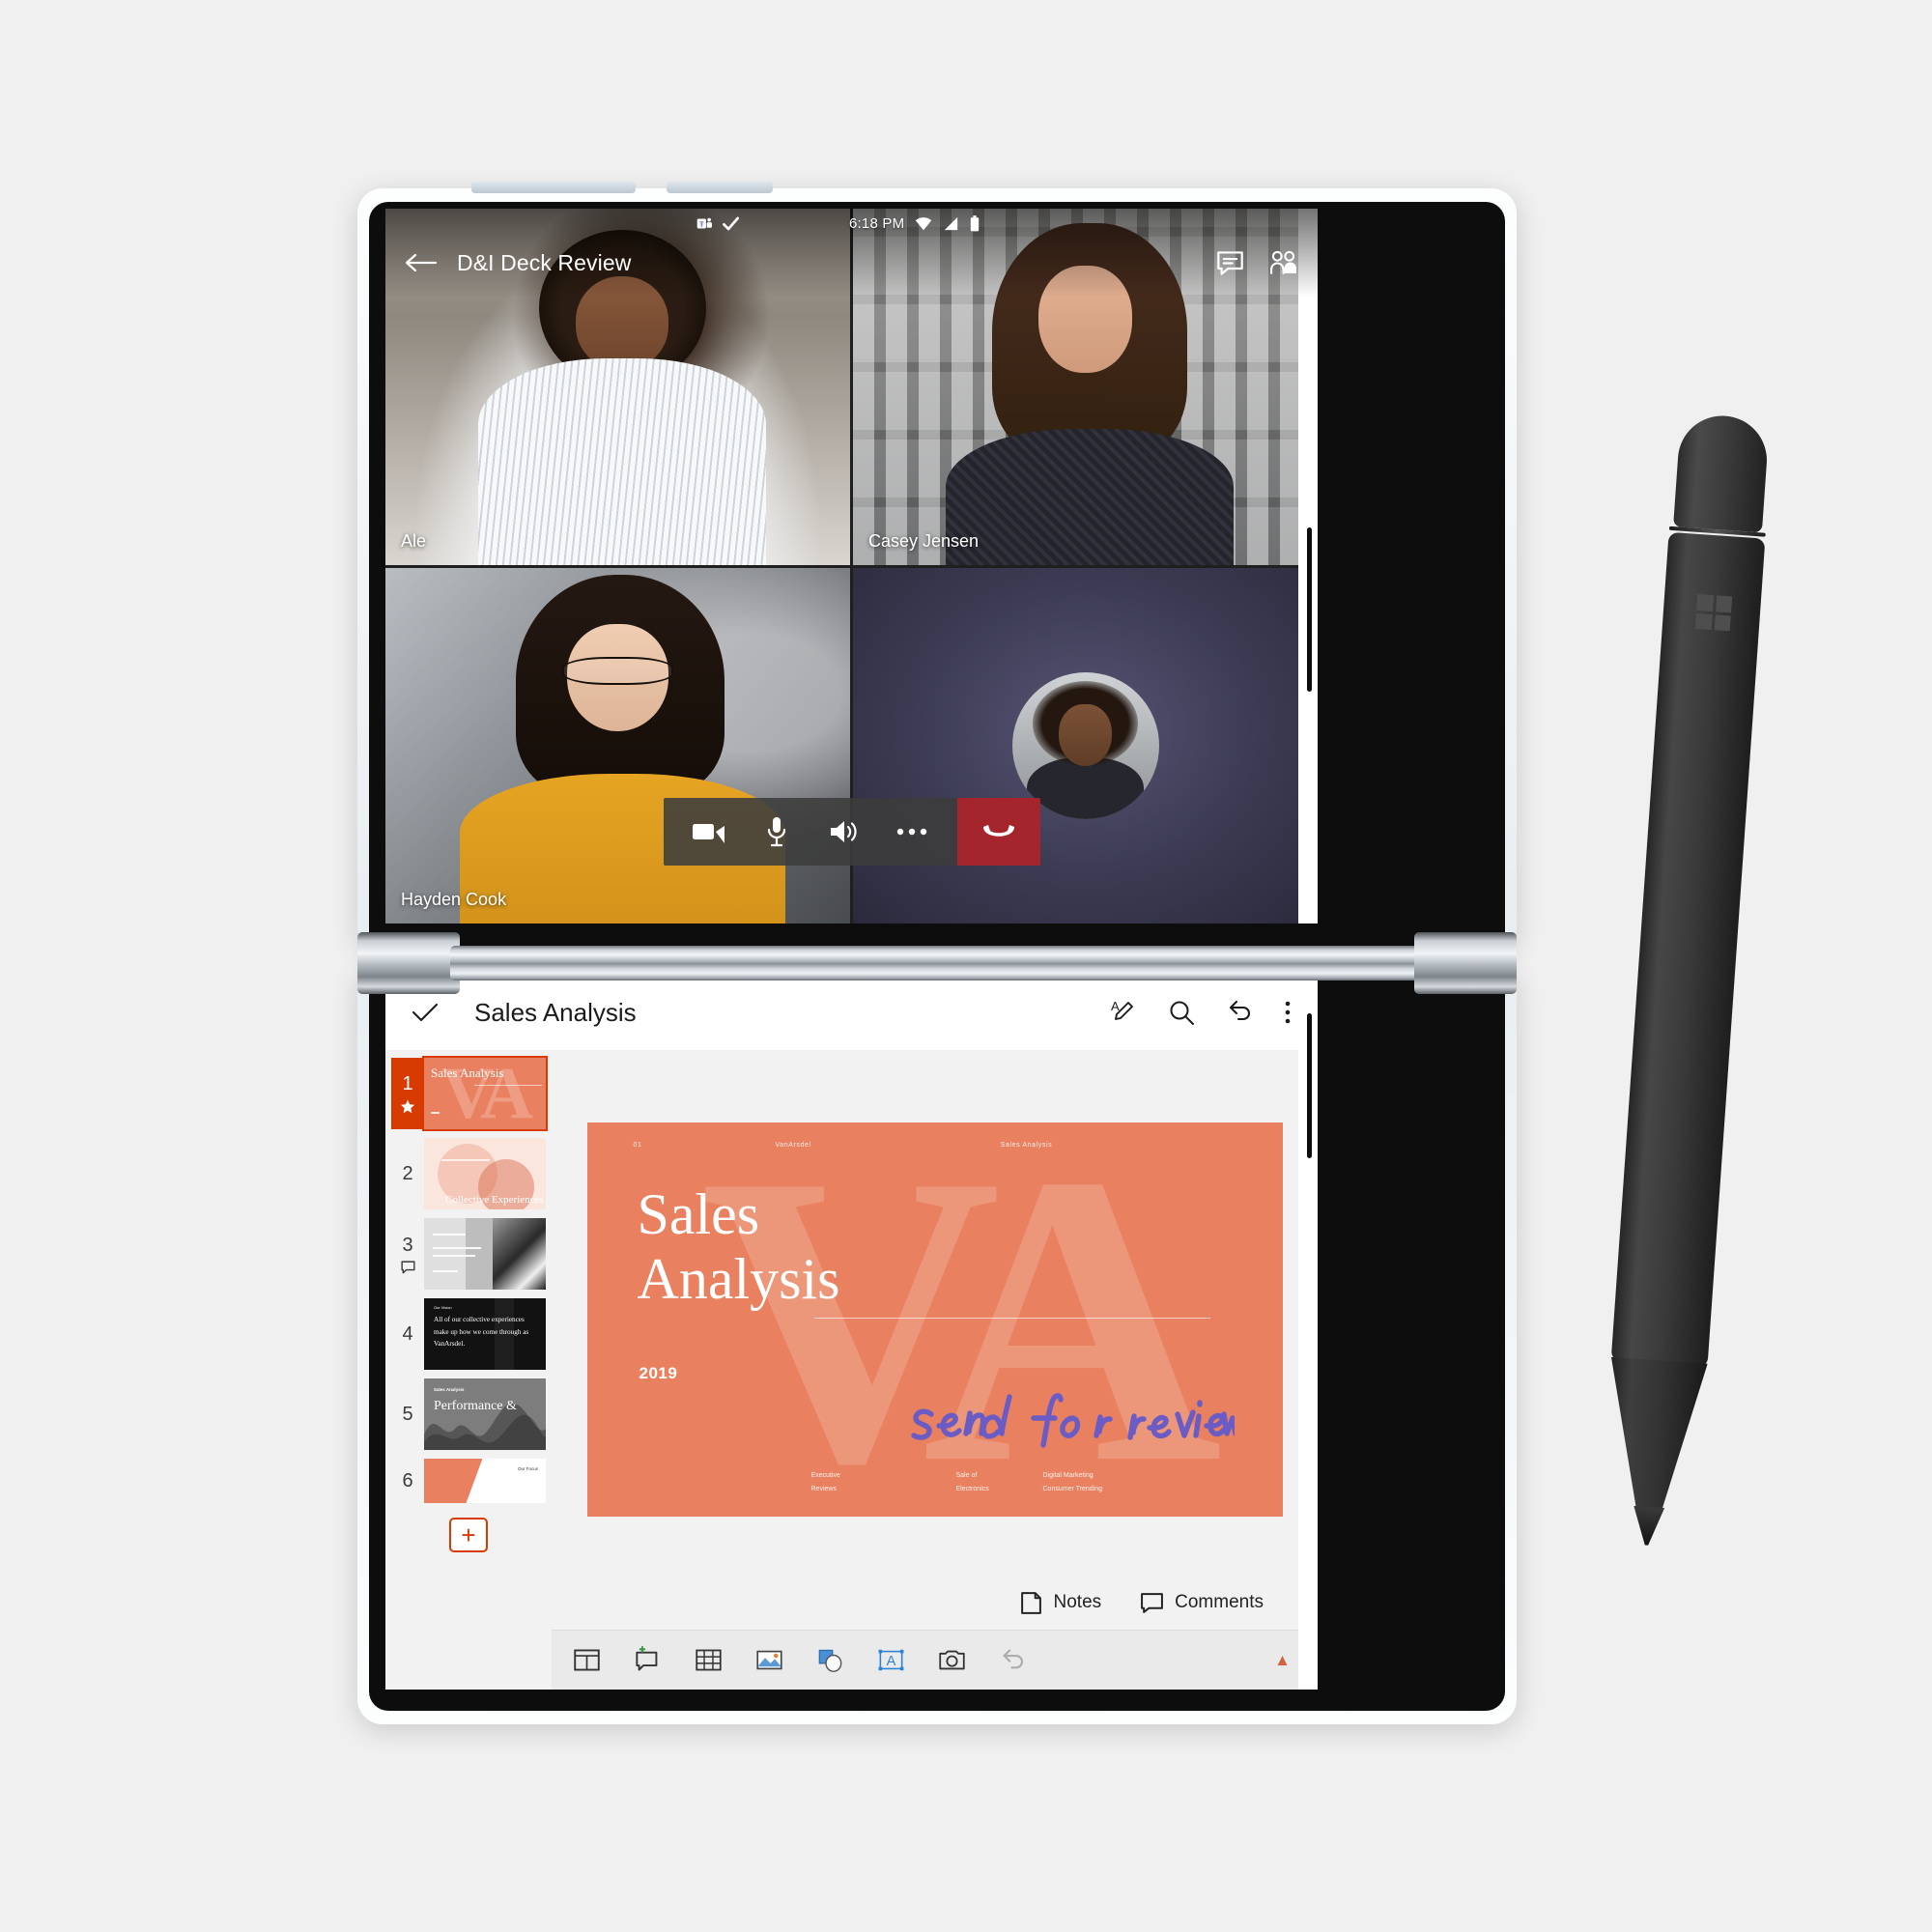 This screenshot has width=1932, height=1932. Describe the element at coordinates (407, 1333) in the screenshot. I see `slide-number-label: 4` at that location.